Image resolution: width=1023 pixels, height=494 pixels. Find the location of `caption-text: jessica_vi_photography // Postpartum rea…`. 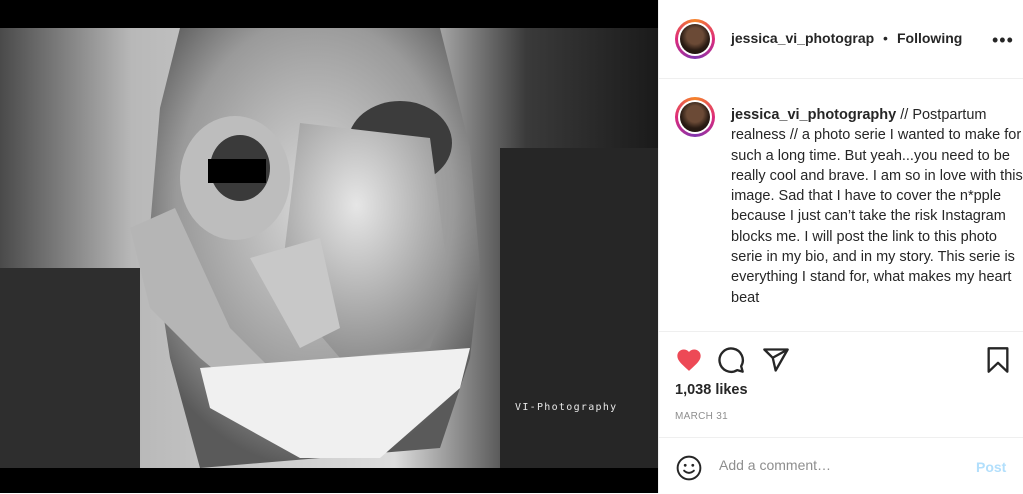

caption-text: jessica_vi_photography // Postpartum rea… is located at coordinates (877, 206).